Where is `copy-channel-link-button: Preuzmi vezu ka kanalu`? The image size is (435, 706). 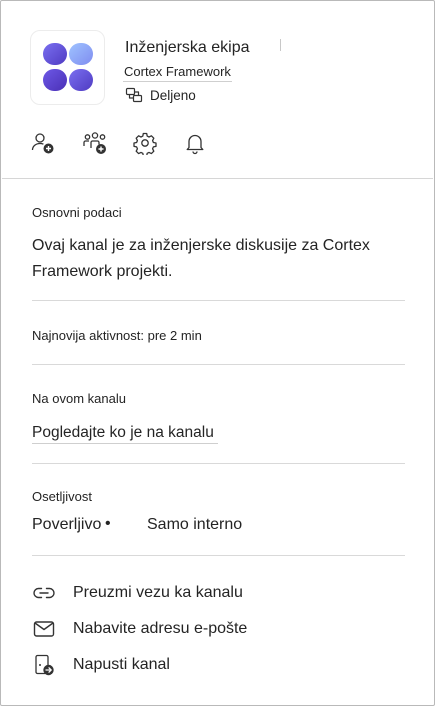 copy-channel-link-button: Preuzmi vezu ka kanalu is located at coordinates (137, 593).